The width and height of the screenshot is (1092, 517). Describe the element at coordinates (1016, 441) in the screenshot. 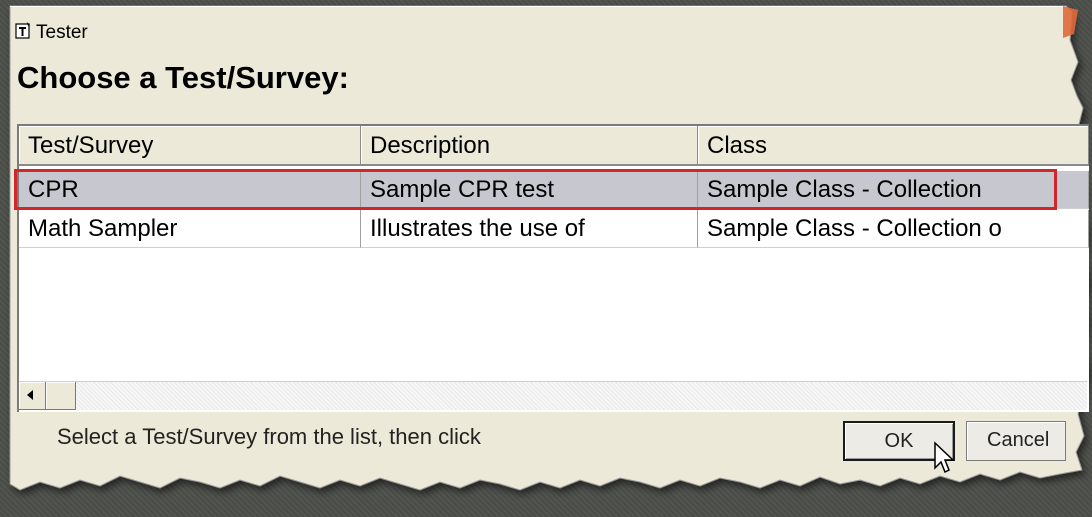

I see `cancel-button: Cancel` at that location.